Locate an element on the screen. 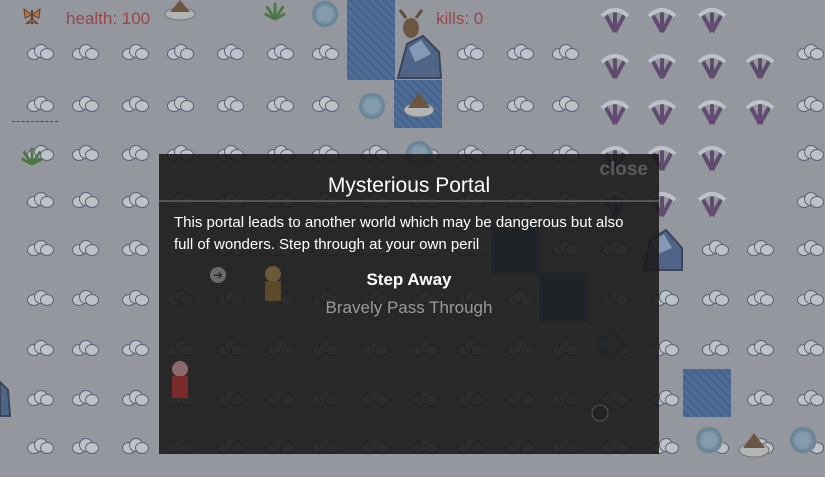  pass-through-option: Bravely Pass Through is located at coordinates (409, 308).